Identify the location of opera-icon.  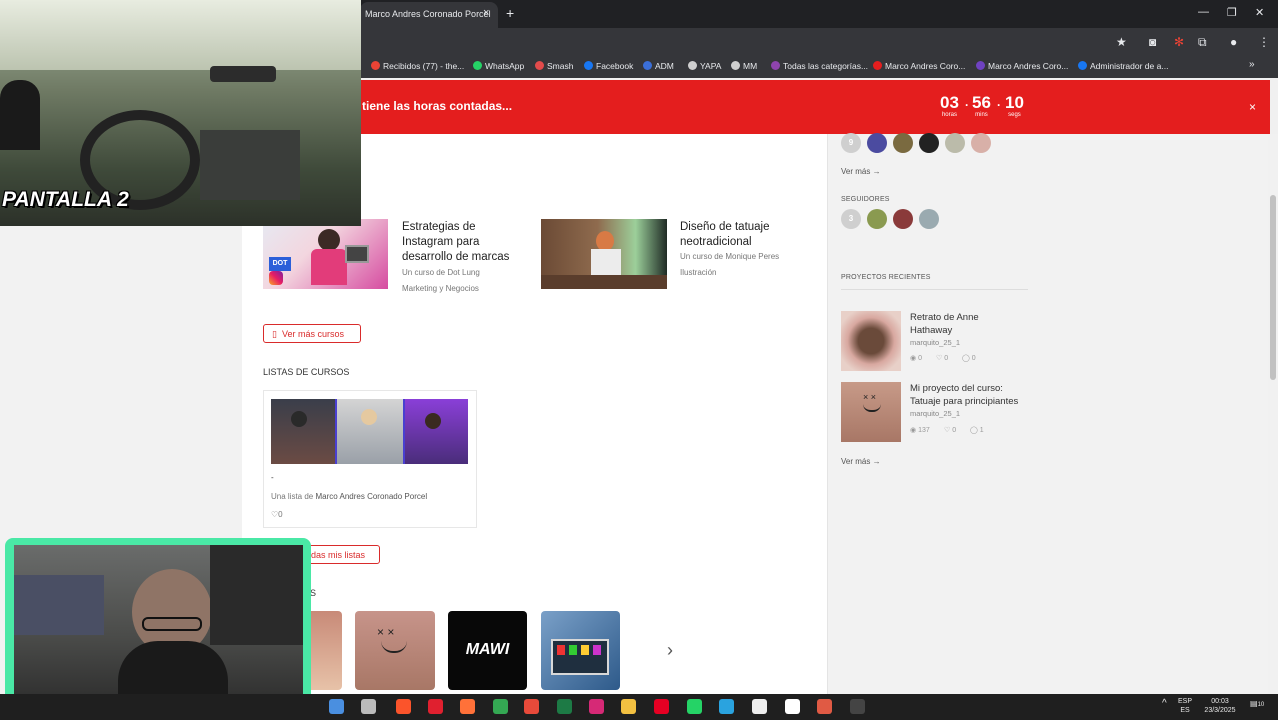
(435, 706).